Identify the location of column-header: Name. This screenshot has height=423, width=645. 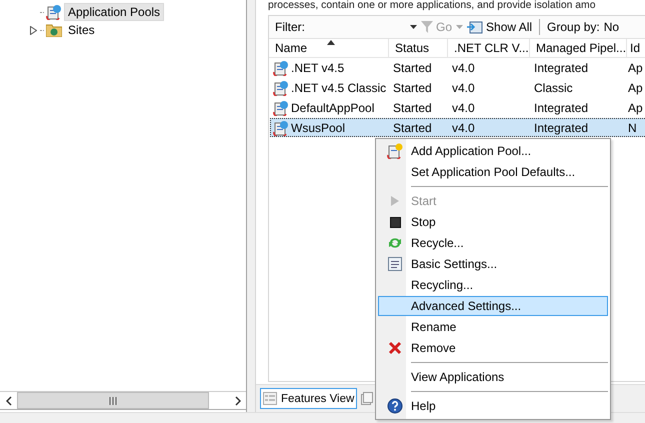
(329, 48).